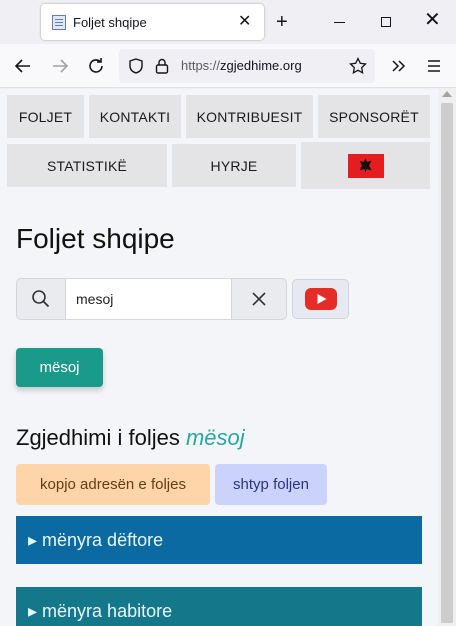 The image size is (456, 626). What do you see at coordinates (386, 22) in the screenshot?
I see `maximize-icon` at bounding box center [386, 22].